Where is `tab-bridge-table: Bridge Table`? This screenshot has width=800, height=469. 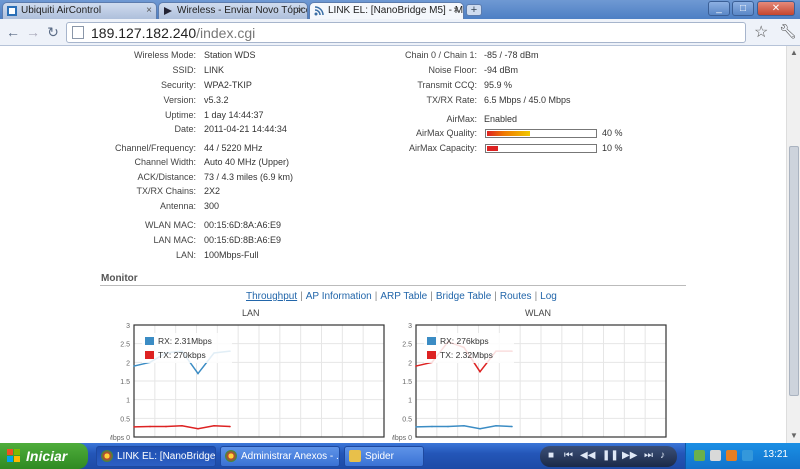
tab-bridge-table: Bridge Table is located at coordinates (463, 296).